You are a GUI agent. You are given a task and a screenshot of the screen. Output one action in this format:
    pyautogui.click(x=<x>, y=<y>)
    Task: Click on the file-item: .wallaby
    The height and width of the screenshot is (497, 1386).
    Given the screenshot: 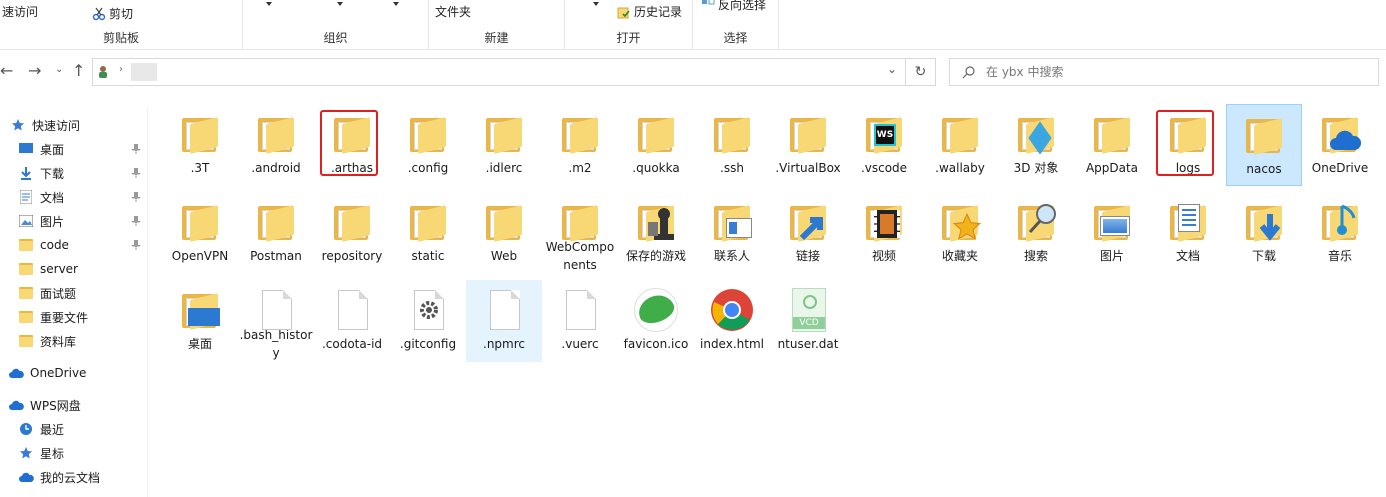 What is the action you would take?
    pyautogui.click(x=960, y=145)
    